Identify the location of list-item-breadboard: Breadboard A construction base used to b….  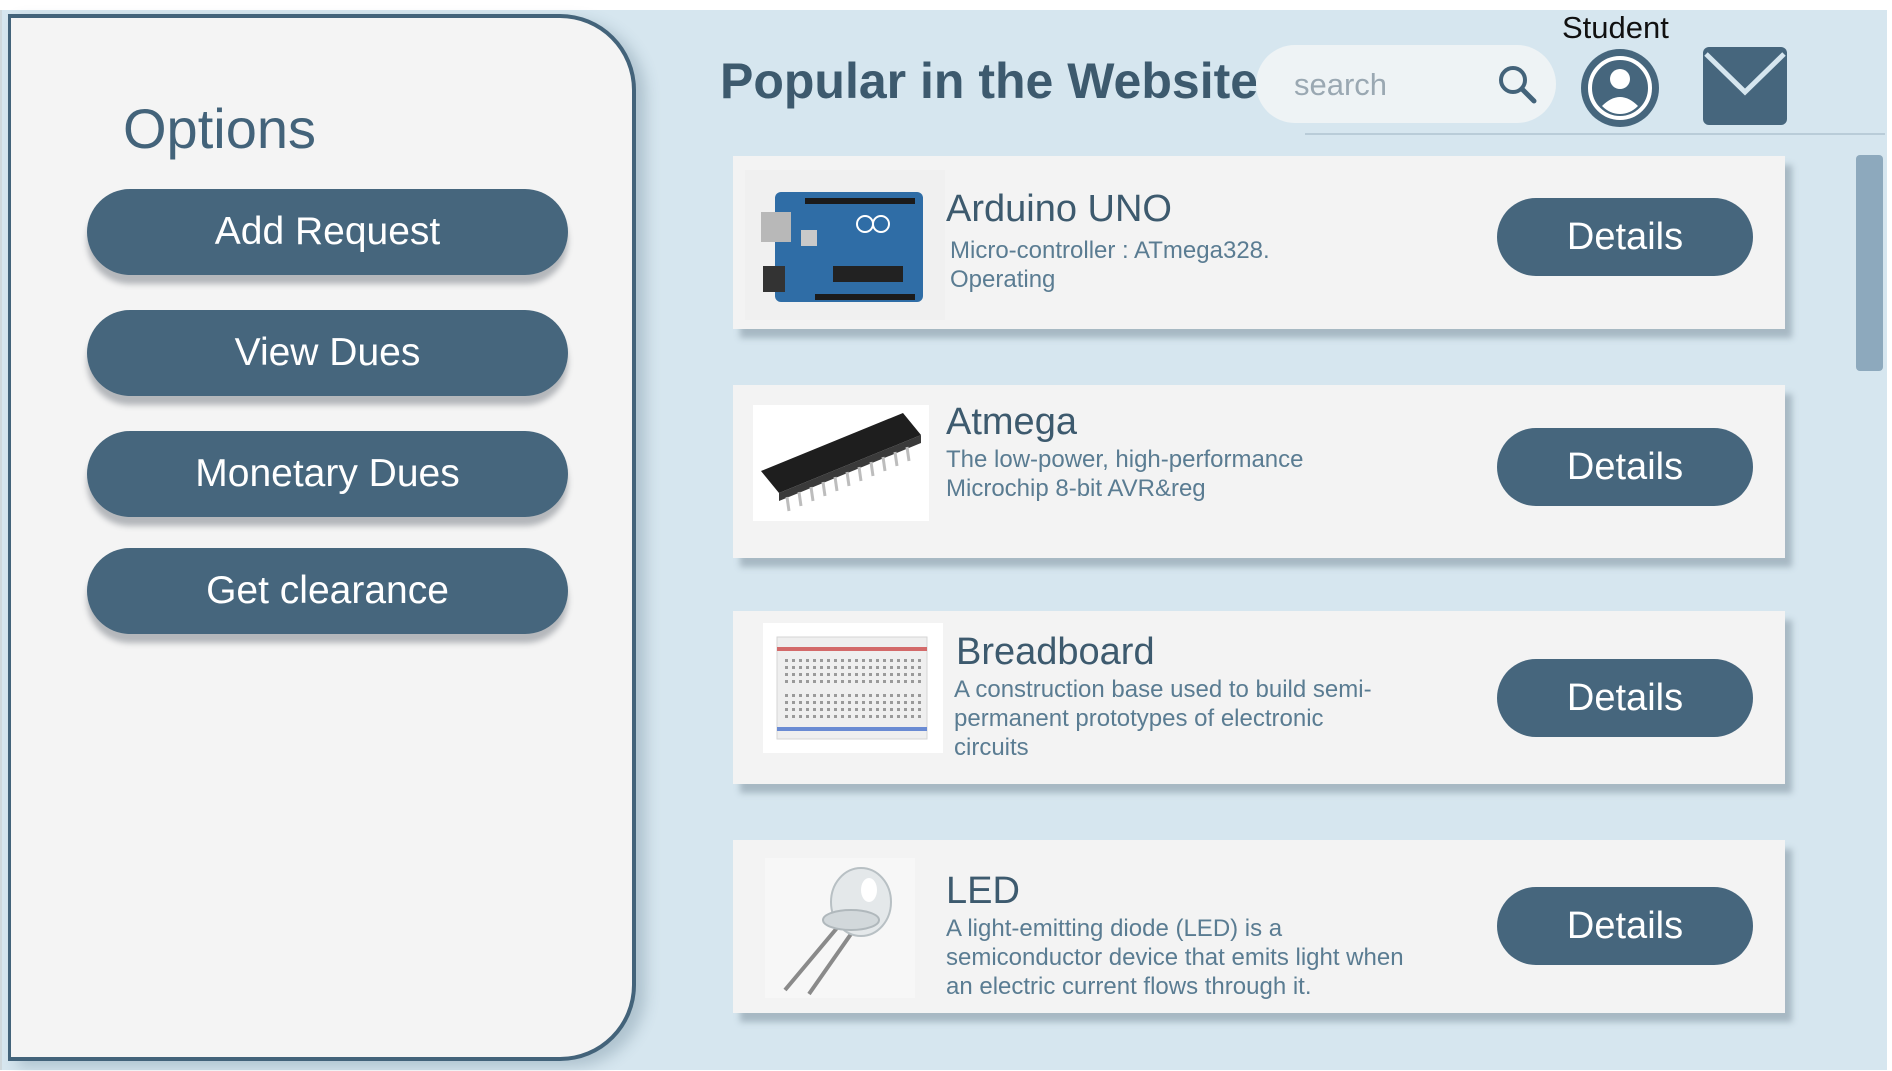
(1259, 697).